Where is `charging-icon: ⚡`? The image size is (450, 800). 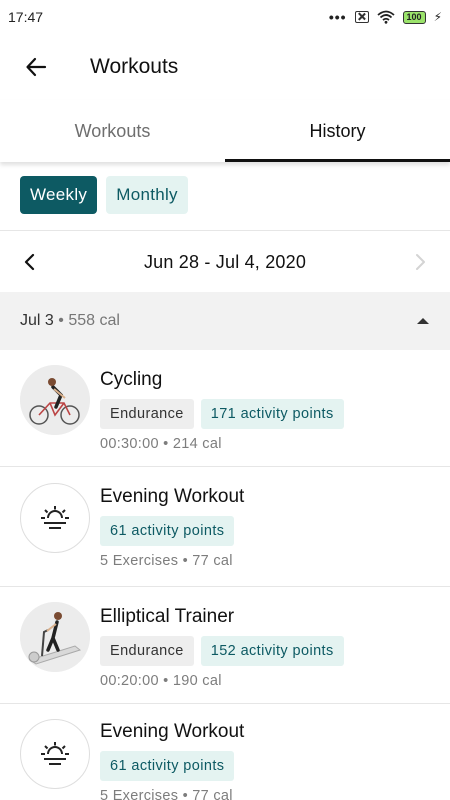
charging-icon: ⚡ is located at coordinates (437, 17).